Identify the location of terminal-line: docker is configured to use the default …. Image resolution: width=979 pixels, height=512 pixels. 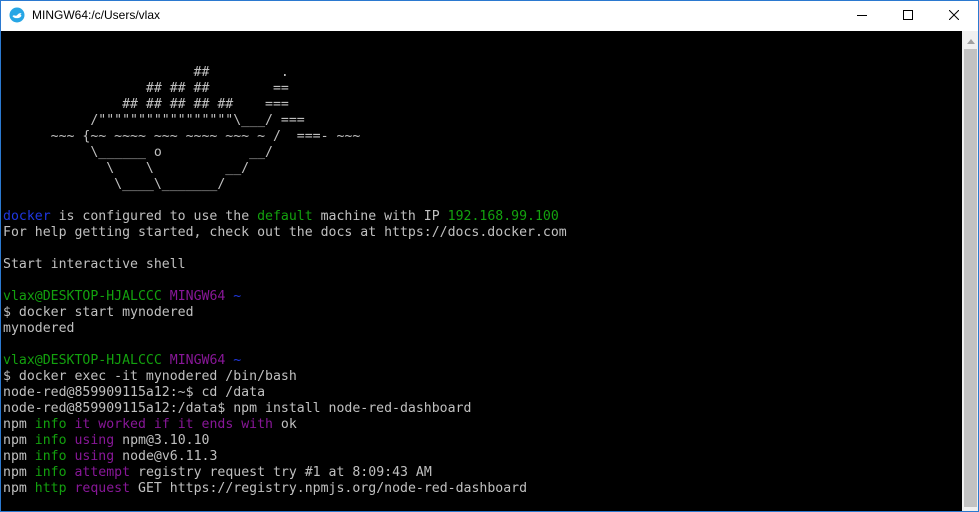
(281, 217).